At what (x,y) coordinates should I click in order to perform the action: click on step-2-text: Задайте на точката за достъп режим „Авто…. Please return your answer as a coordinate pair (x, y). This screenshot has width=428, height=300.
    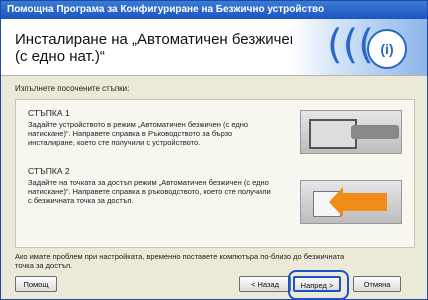
    Looking at the image, I should click on (149, 191).